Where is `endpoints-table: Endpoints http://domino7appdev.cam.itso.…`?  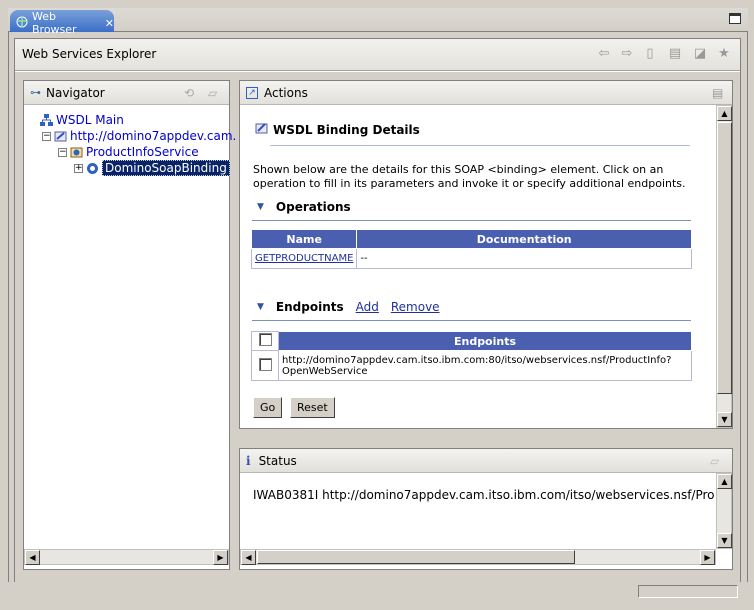 endpoints-table: Endpoints http://domino7appdev.cam.itso.… is located at coordinates (471, 356).